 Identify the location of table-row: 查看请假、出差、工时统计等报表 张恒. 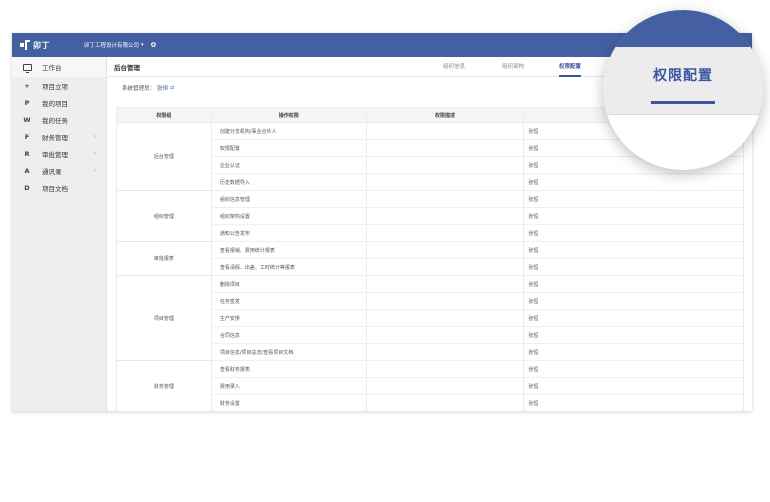
(430, 267).